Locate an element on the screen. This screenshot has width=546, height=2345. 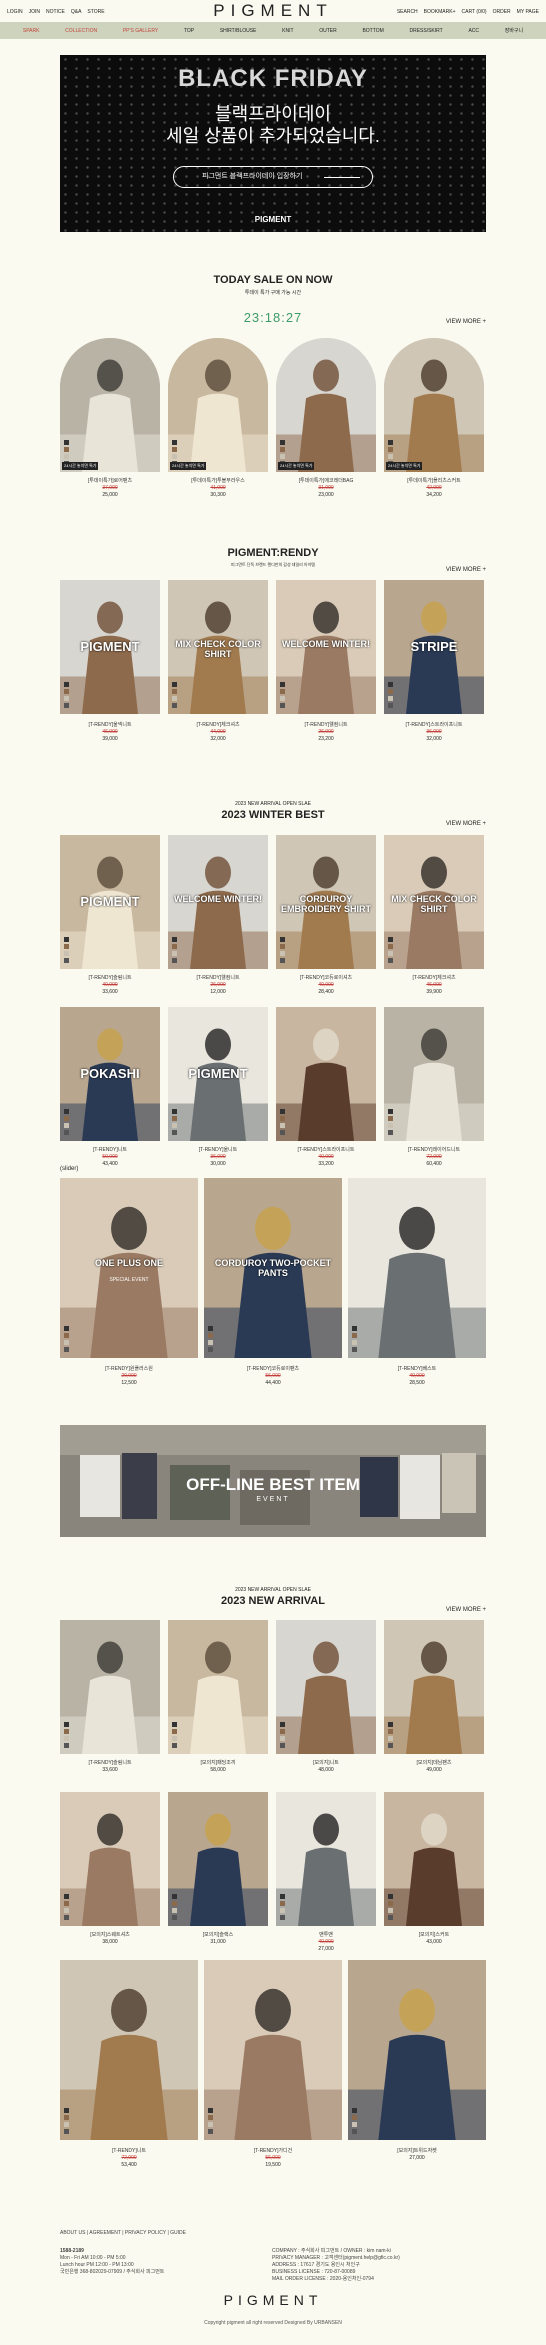
product-old-price: 31,000 is located at coordinates (326, 488).